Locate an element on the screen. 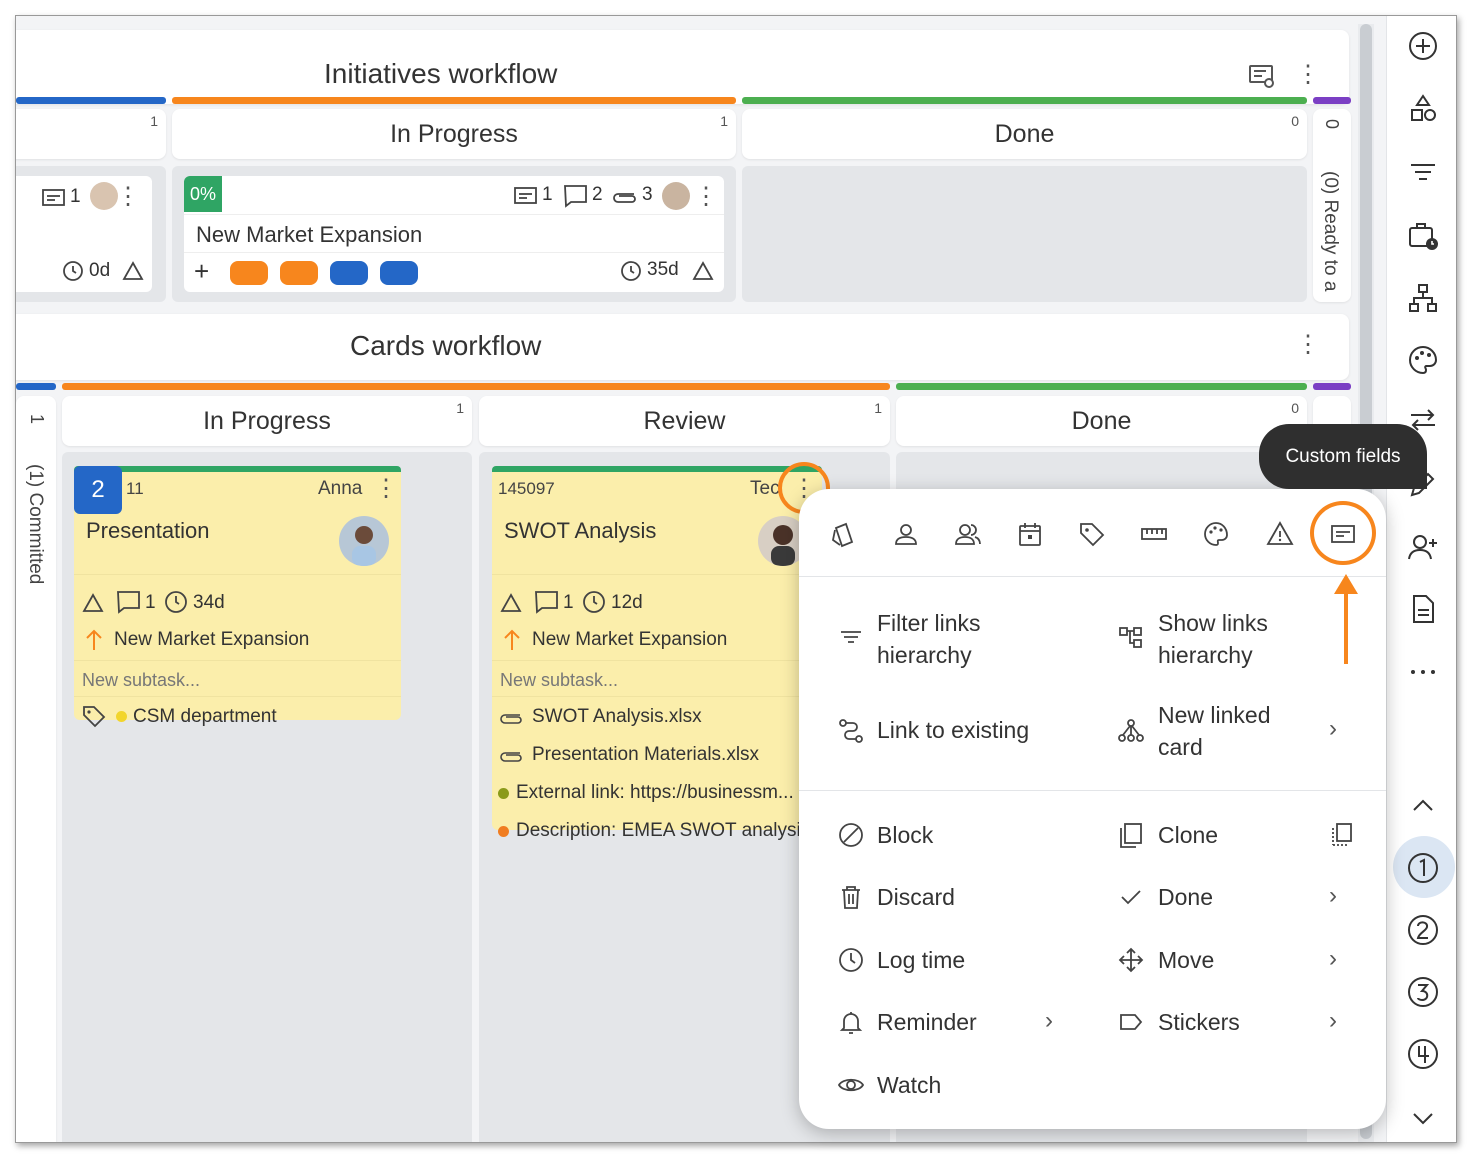 This screenshot has width=1484, height=1169. color-bar-orange is located at coordinates (476, 386).